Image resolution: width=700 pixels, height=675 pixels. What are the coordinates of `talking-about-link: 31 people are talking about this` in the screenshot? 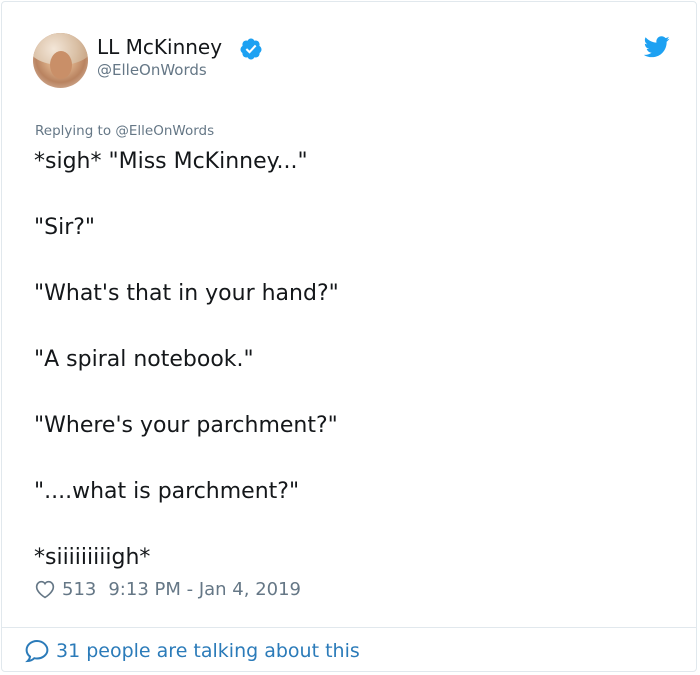 It's located at (192, 651).